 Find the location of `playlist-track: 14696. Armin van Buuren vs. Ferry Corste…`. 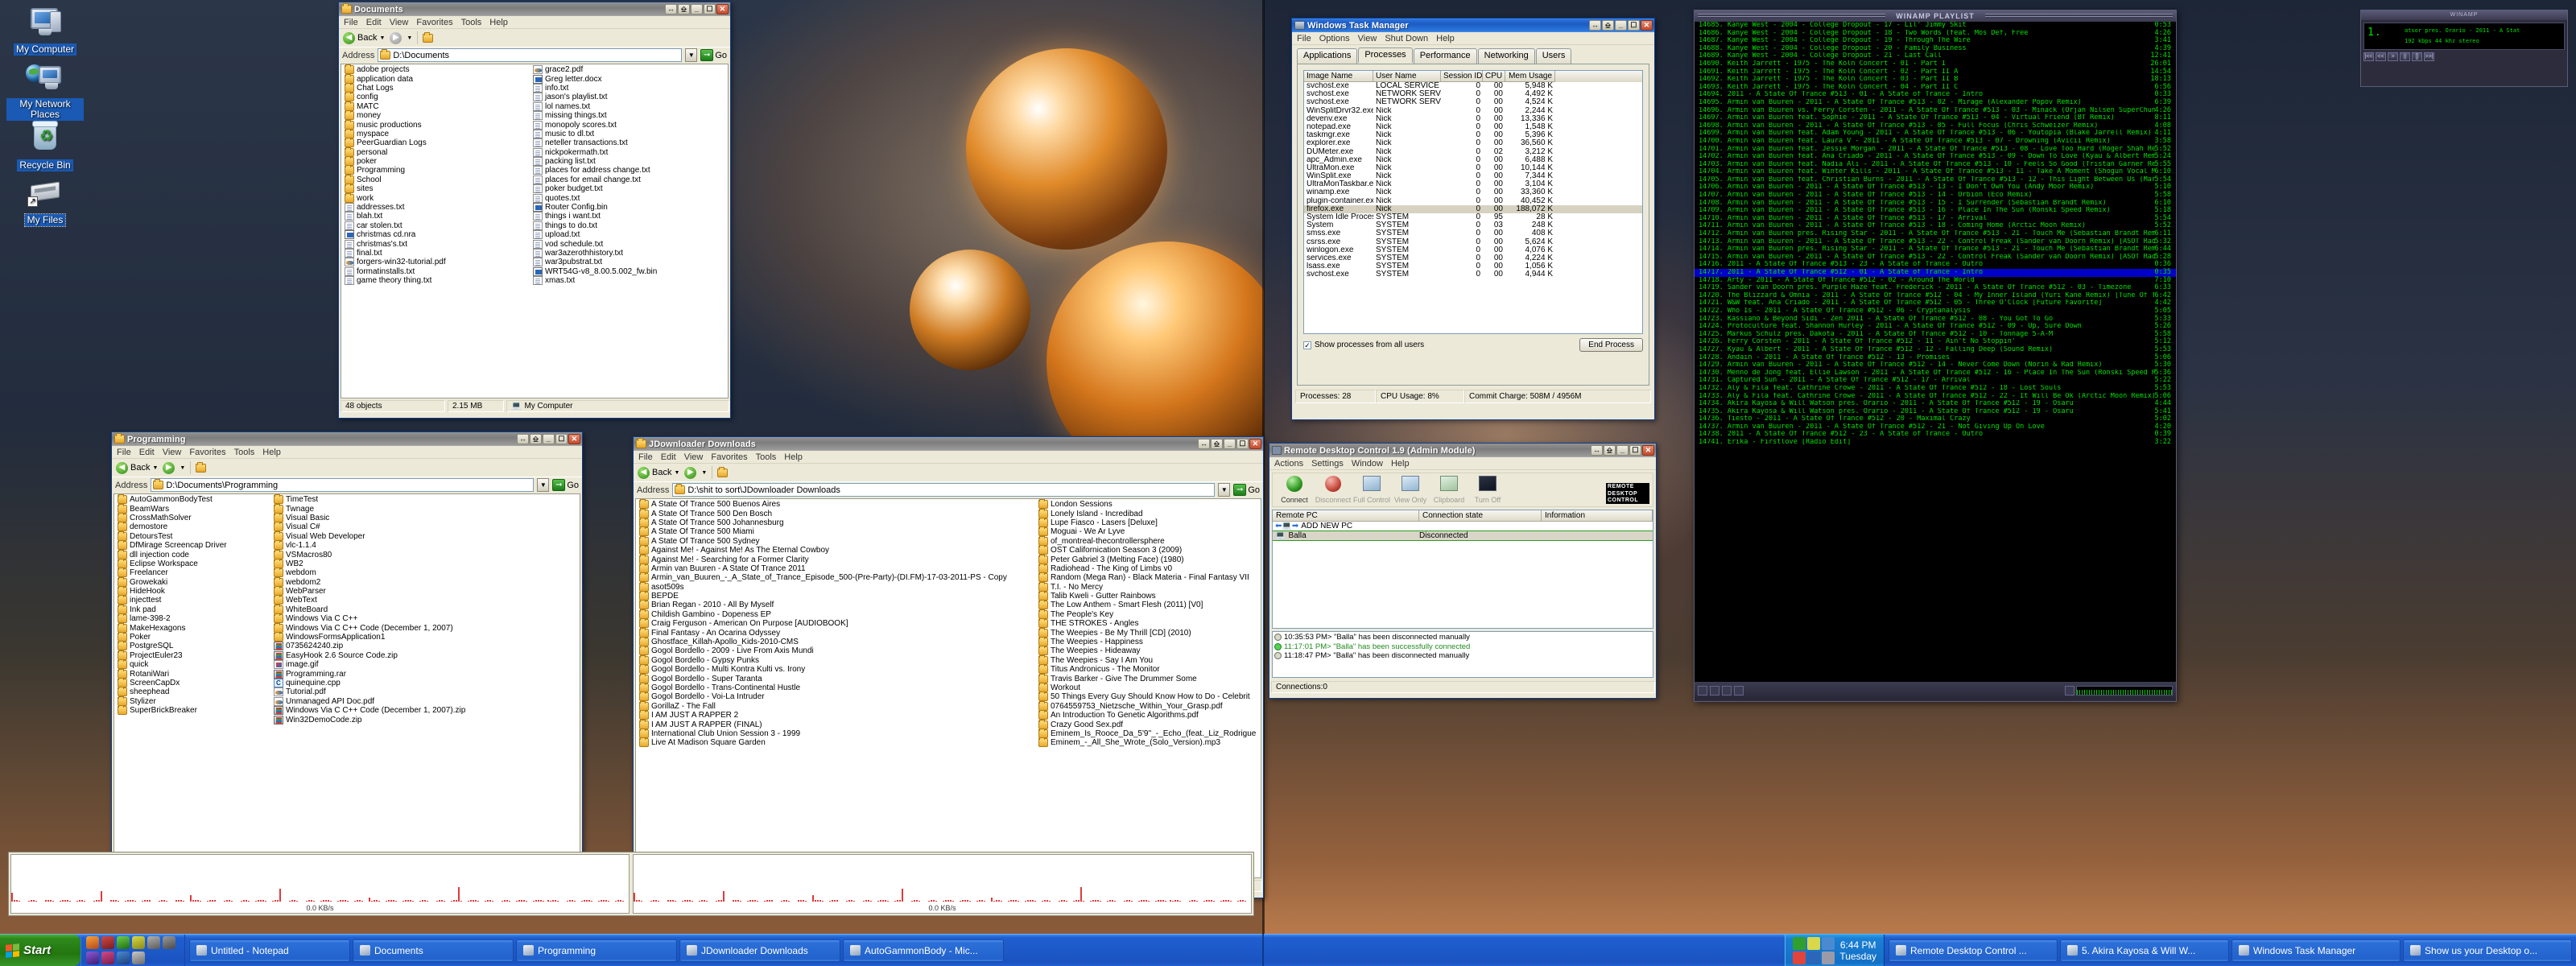

playlist-track: 14696. Armin van Buuren vs. Ferry Corste… is located at coordinates (1935, 111).